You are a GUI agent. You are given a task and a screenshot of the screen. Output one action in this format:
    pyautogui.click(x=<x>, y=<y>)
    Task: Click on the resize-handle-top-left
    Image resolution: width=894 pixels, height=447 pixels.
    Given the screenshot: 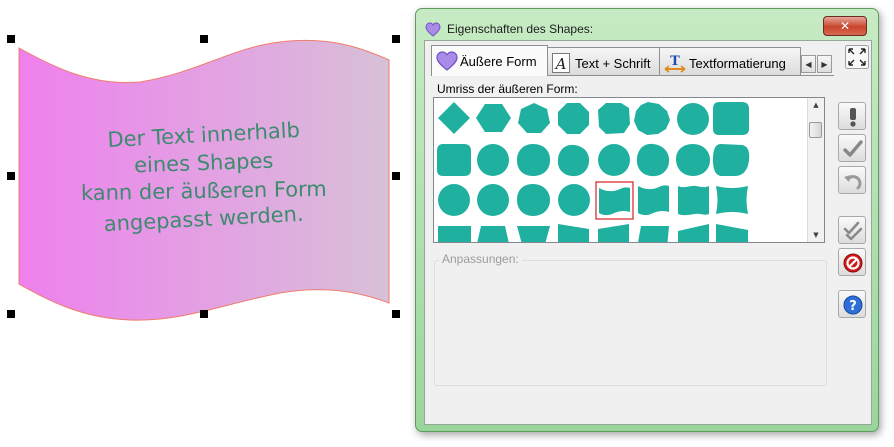 What is the action you would take?
    pyautogui.click(x=11, y=39)
    